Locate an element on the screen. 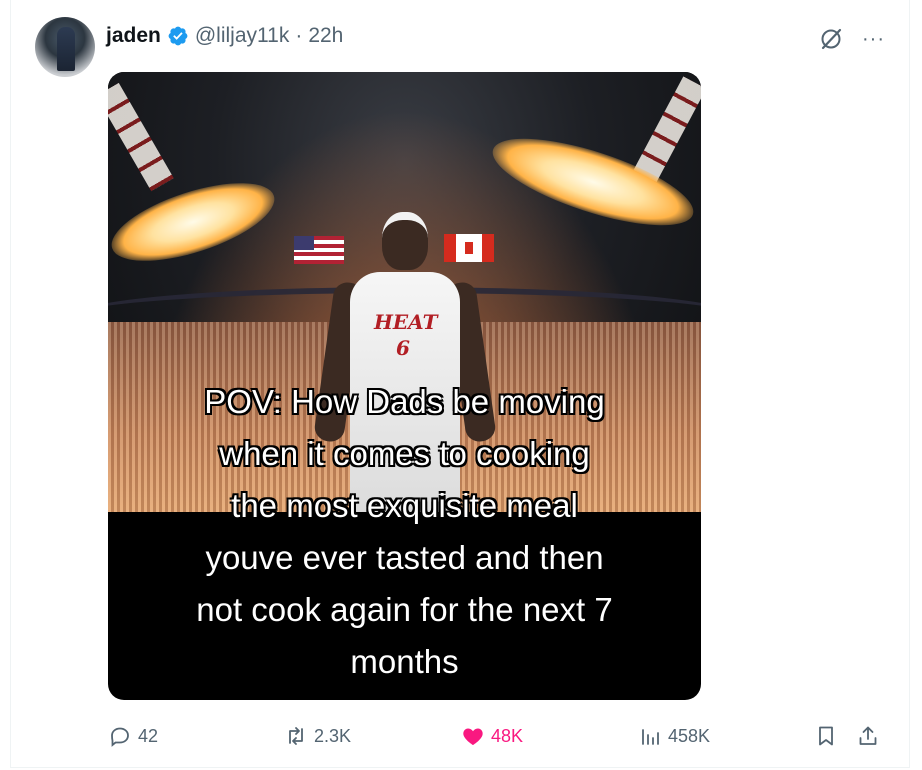 The width and height of the screenshot is (922, 770). tweet-header: jaden @liljay11k · 22h is located at coordinates (224, 36).